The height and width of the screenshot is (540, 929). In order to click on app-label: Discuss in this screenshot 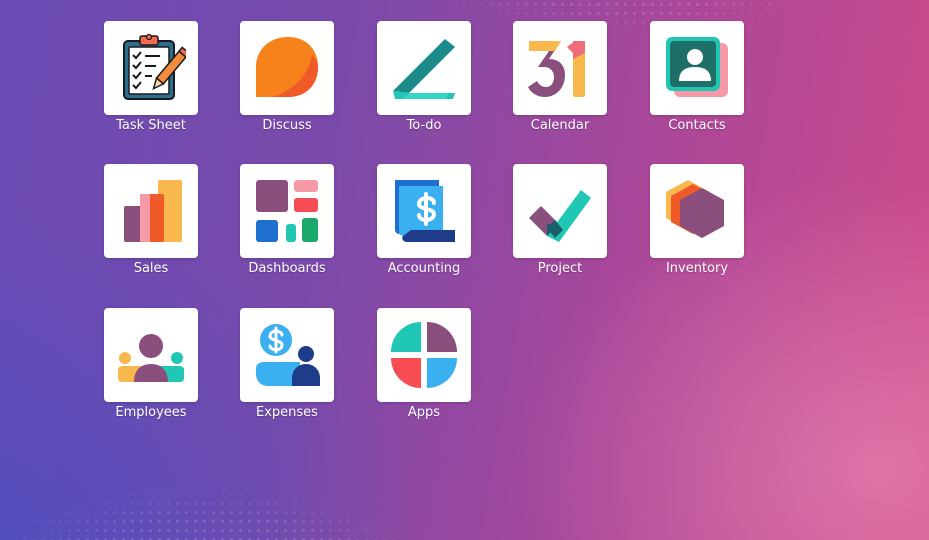, I will do `click(287, 125)`.